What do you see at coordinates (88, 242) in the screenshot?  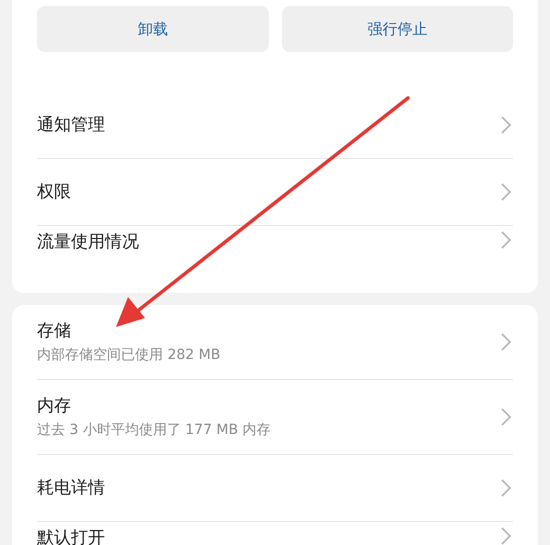 I see `row-title: 流量使用情况` at bounding box center [88, 242].